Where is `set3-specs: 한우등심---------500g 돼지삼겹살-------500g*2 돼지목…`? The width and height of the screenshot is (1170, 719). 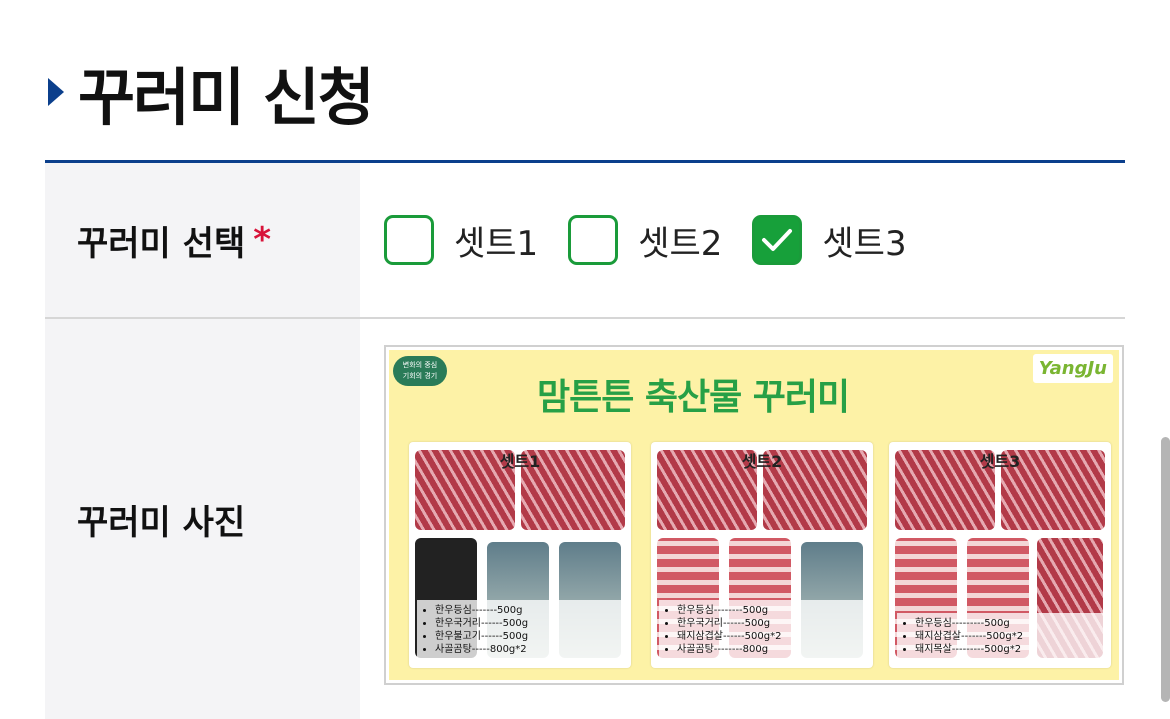
set3-specs: 한우등심---------500g 돼지삼겹살-------500g*2 돼지목… is located at coordinates (1000, 636).